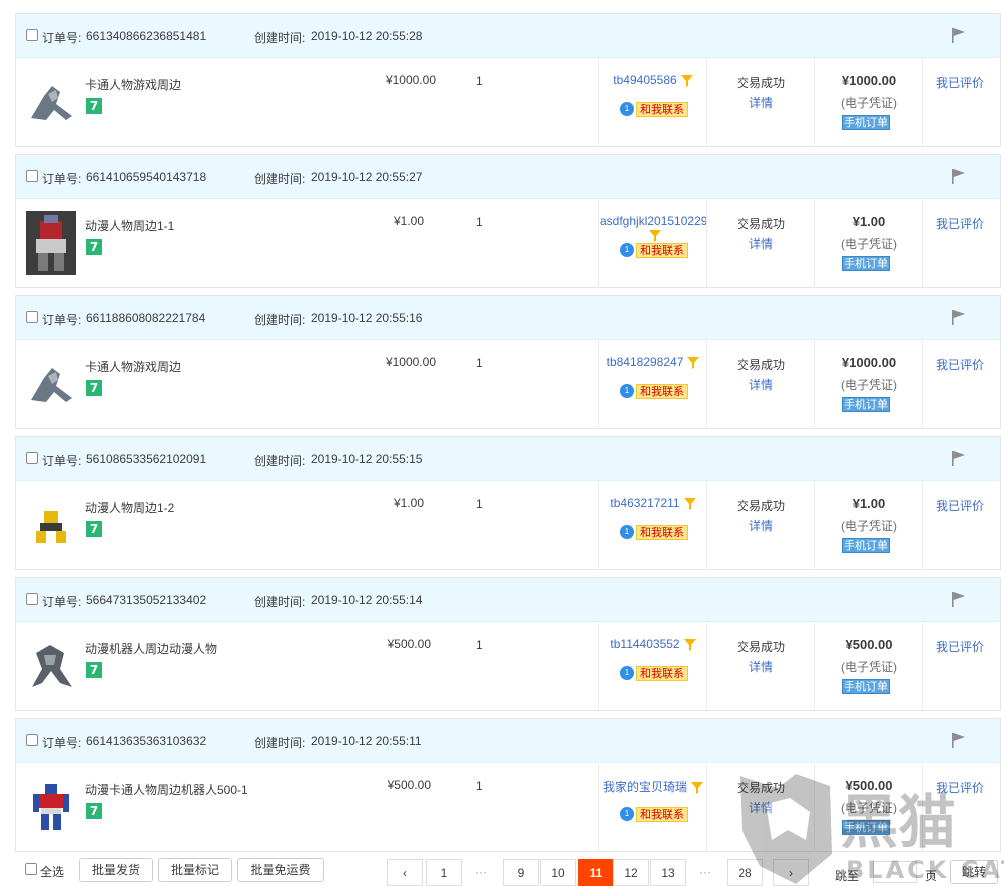 The height and width of the screenshot is (886, 1004). Describe the element at coordinates (151, 648) in the screenshot. I see `product-title: 动漫机器人周边动漫人物` at that location.